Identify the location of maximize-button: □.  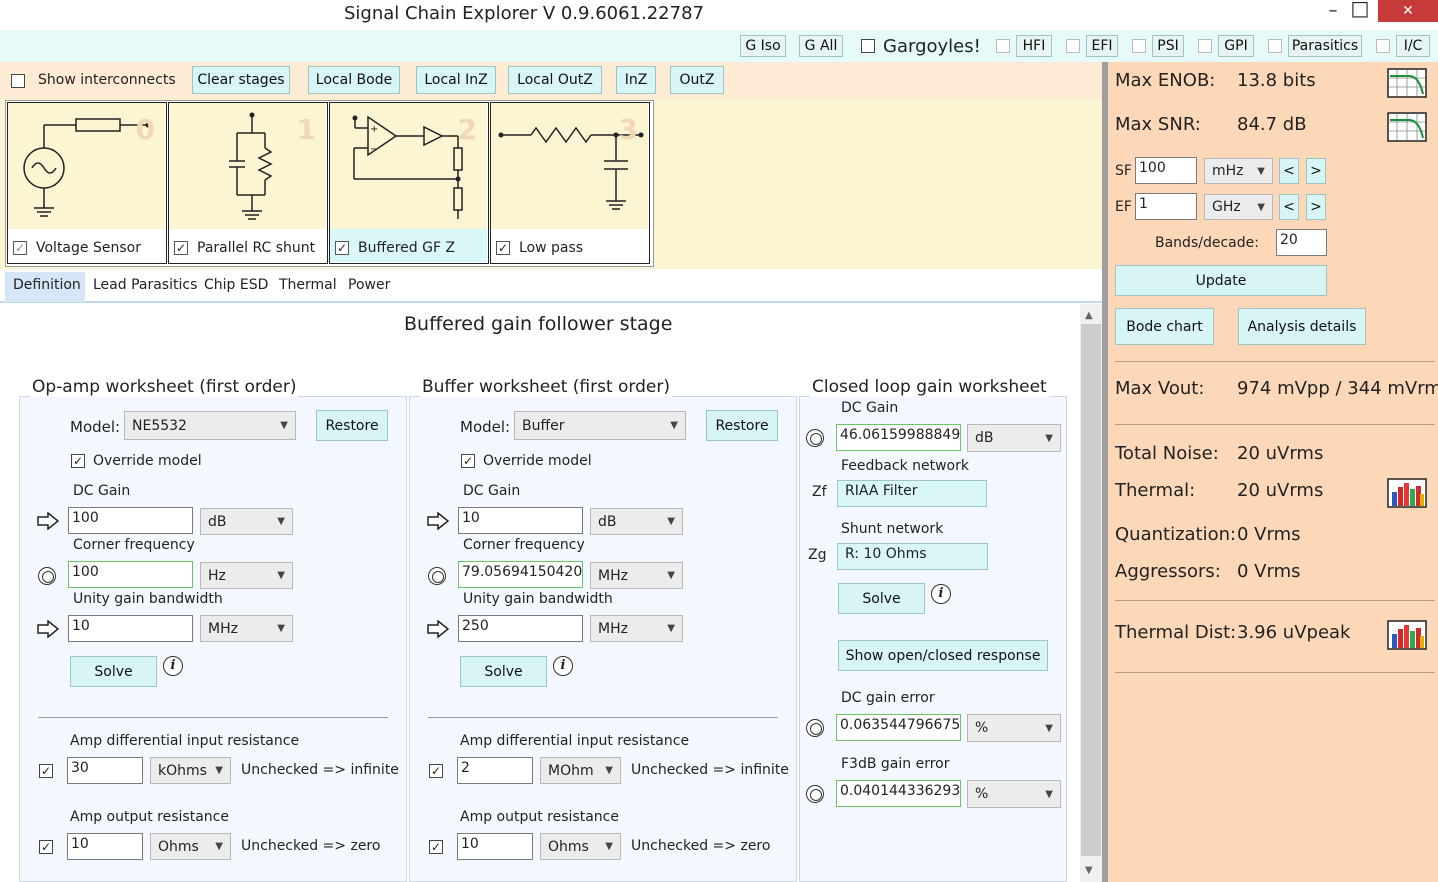
(1360, 10).